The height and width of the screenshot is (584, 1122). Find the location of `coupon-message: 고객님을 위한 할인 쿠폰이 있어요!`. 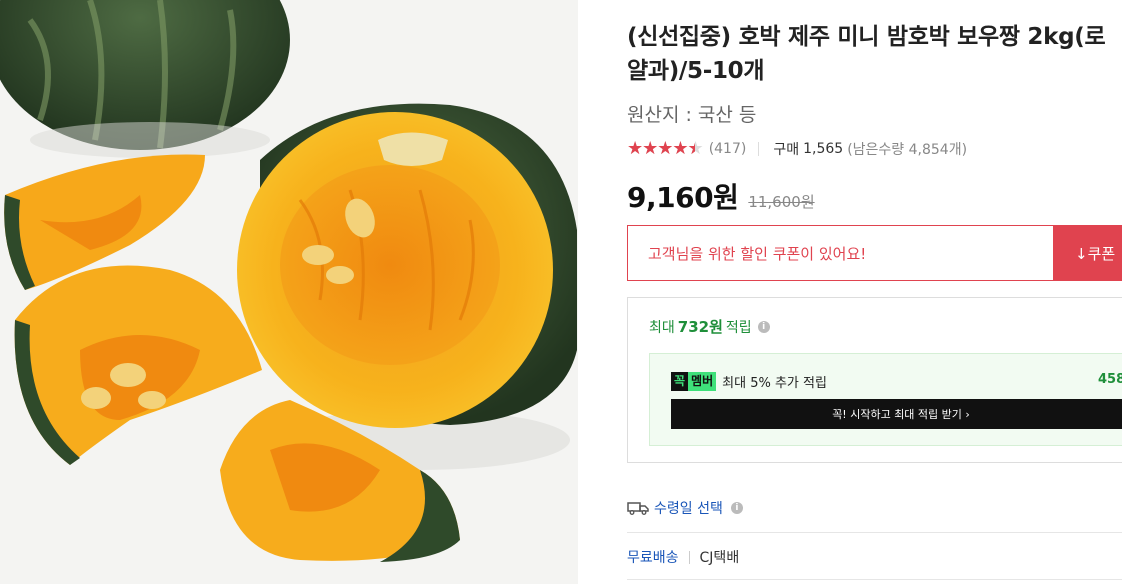

coupon-message: 고객님을 위한 할인 쿠폰이 있어요! is located at coordinates (757, 253).